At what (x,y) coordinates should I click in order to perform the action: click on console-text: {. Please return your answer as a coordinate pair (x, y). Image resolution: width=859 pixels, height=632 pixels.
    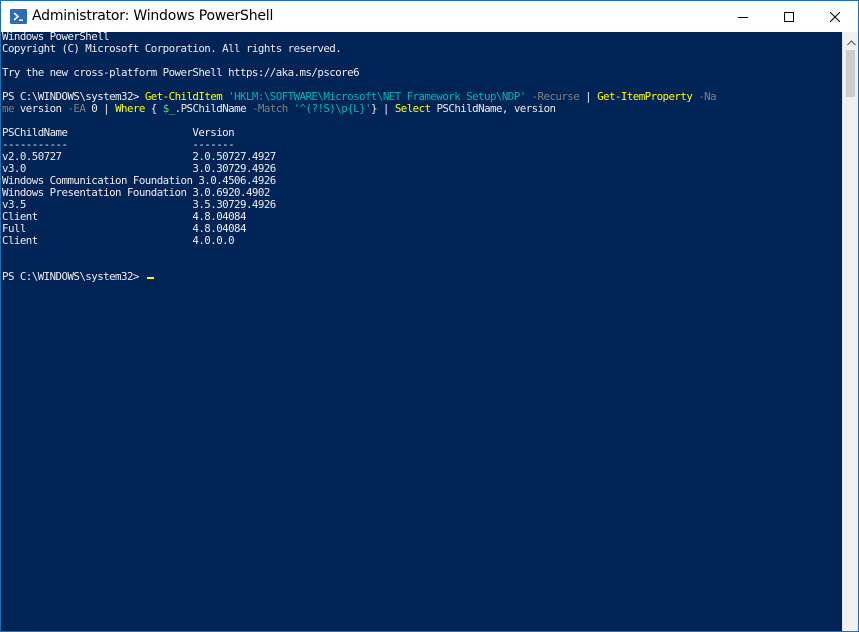
    Looking at the image, I should click on (153, 108).